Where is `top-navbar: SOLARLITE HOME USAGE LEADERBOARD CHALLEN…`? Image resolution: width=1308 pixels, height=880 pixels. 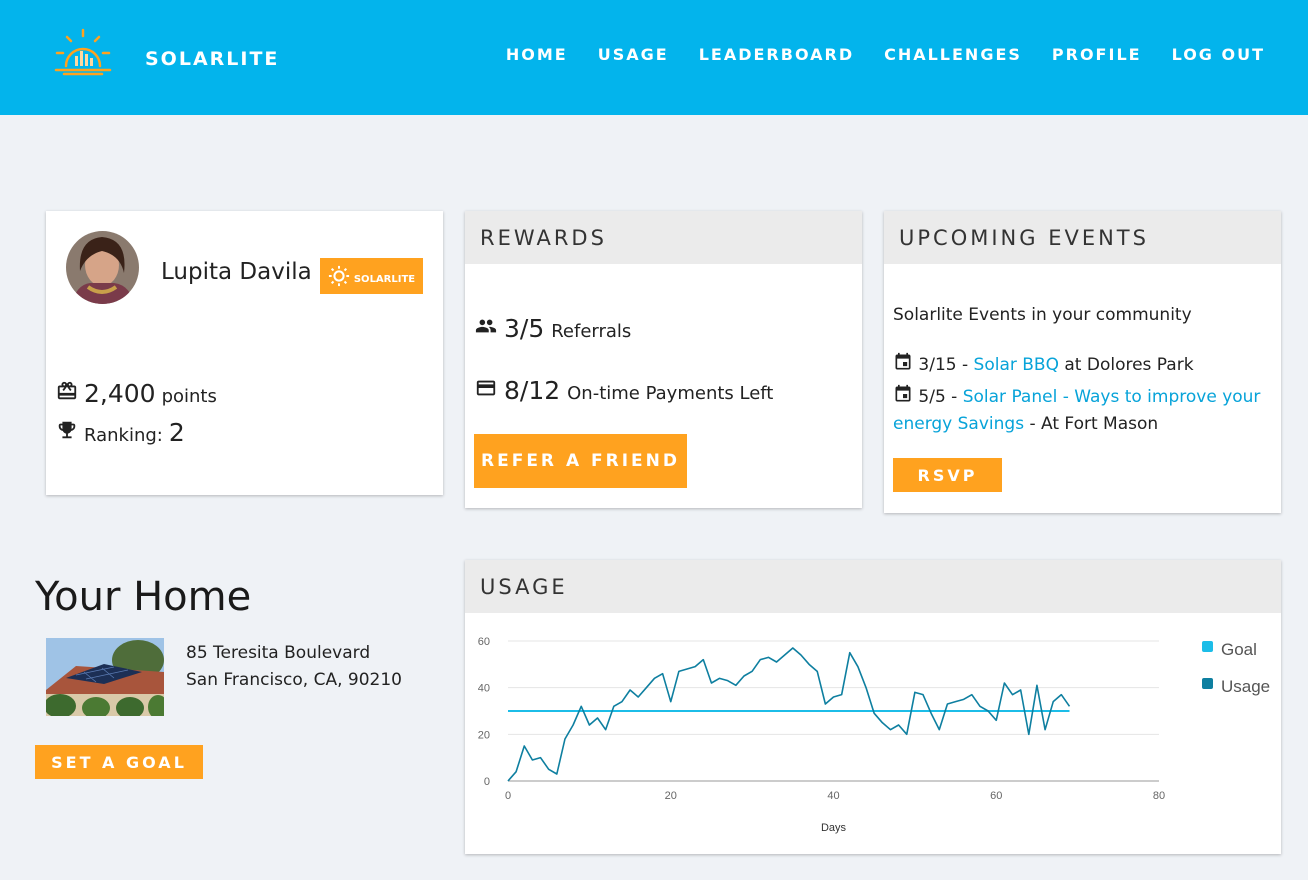
top-navbar: SOLARLITE HOME USAGE LEADERBOARD CHALLEN… is located at coordinates (654, 57).